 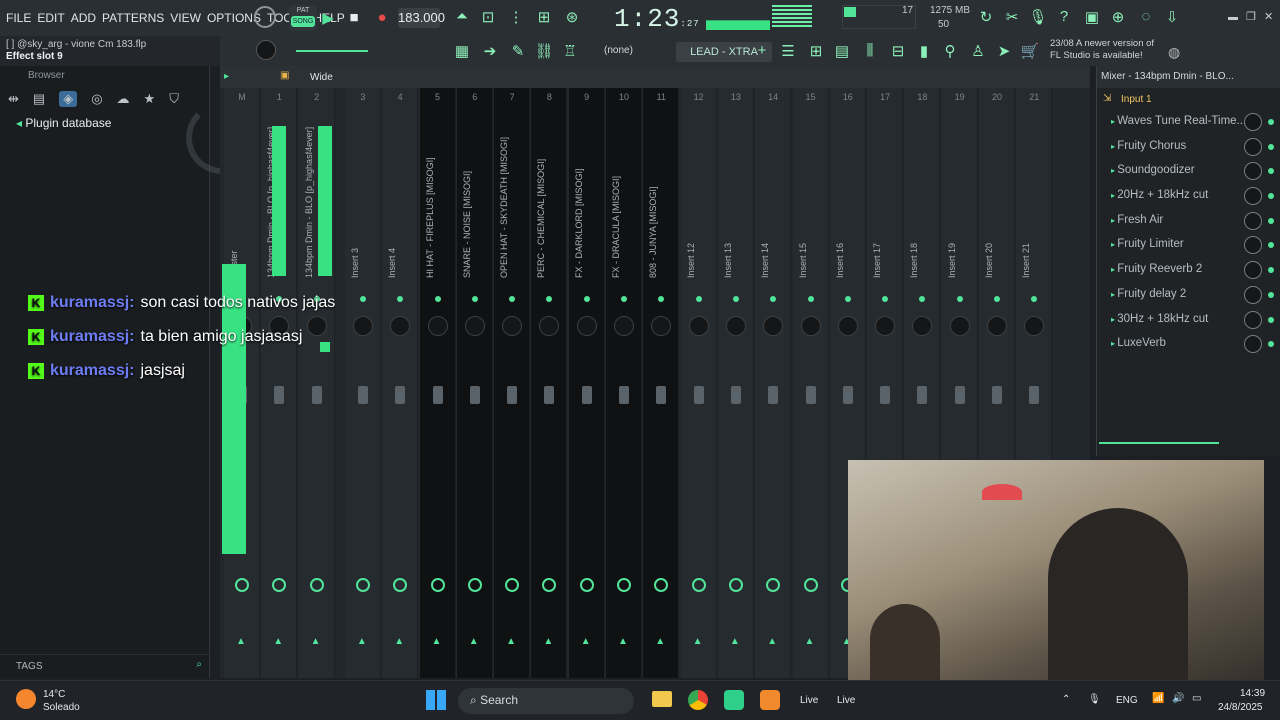 I want to click on stamp-icon: ♖, so click(x=570, y=51).